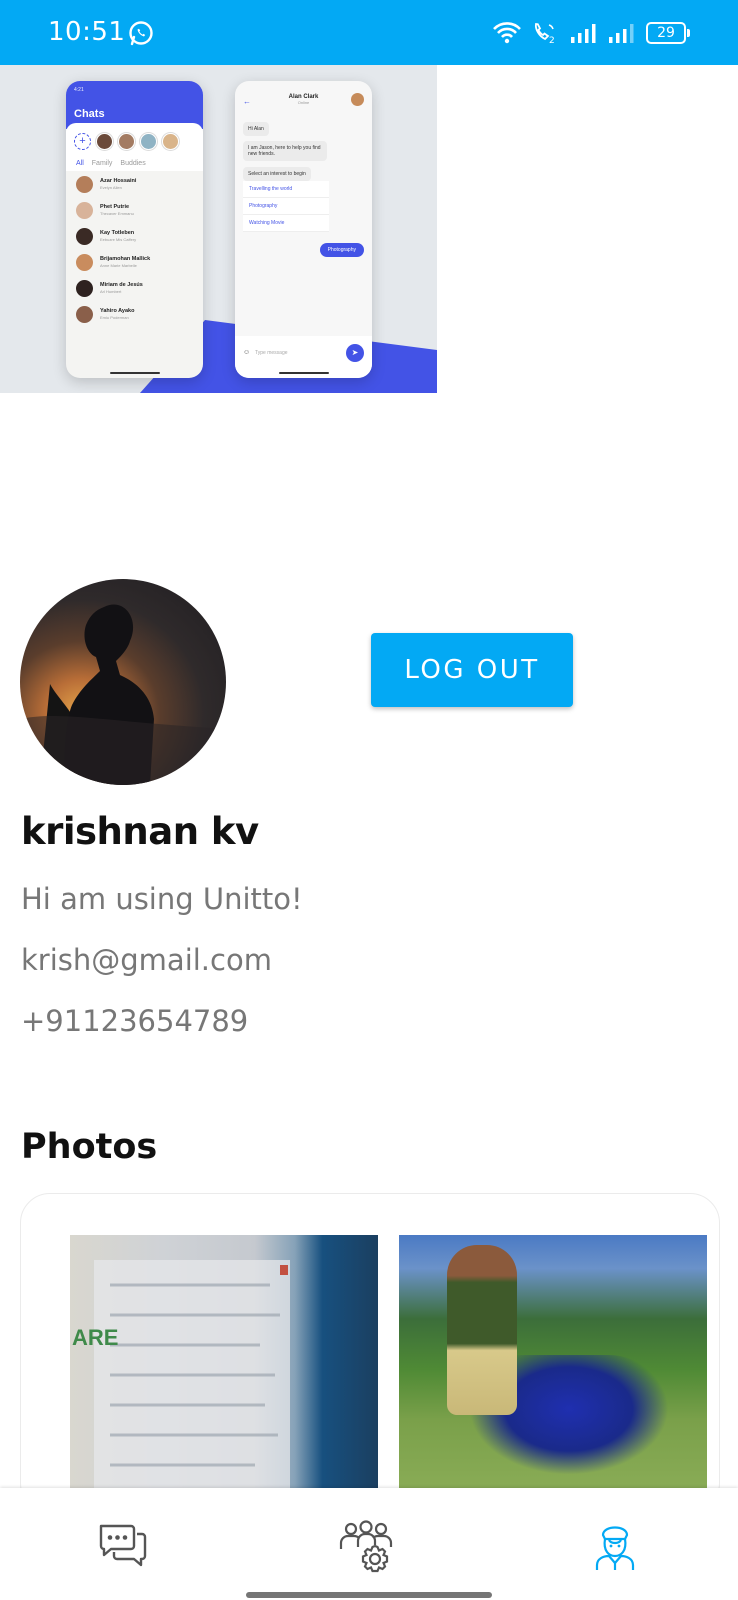 The image size is (738, 1600). Describe the element at coordinates (82, 141) in the screenshot. I see `add-story-icon: +` at that location.